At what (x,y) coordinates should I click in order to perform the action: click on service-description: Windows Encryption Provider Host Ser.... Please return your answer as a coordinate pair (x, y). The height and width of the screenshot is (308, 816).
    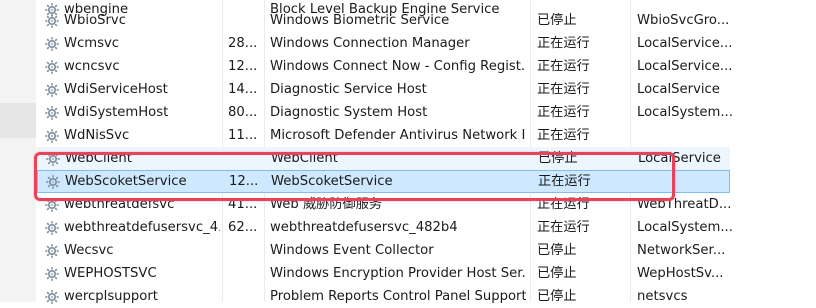
    Looking at the image, I should click on (398, 273).